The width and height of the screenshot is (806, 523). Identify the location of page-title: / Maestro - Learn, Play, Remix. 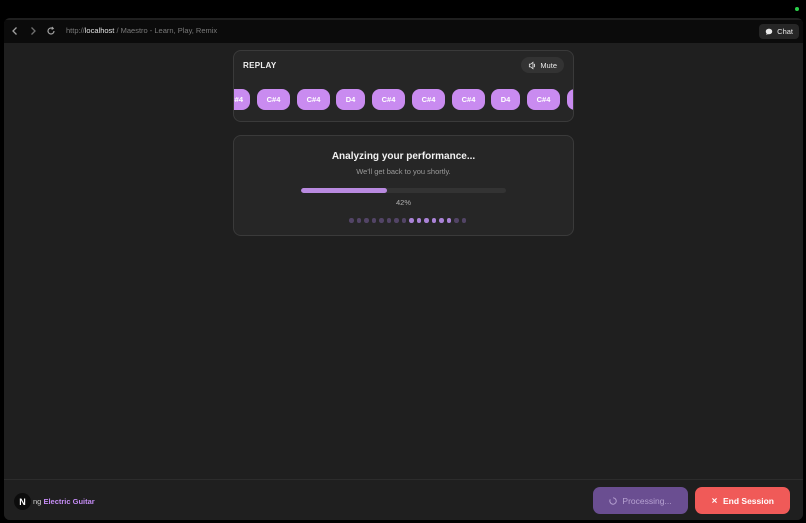
(166, 30).